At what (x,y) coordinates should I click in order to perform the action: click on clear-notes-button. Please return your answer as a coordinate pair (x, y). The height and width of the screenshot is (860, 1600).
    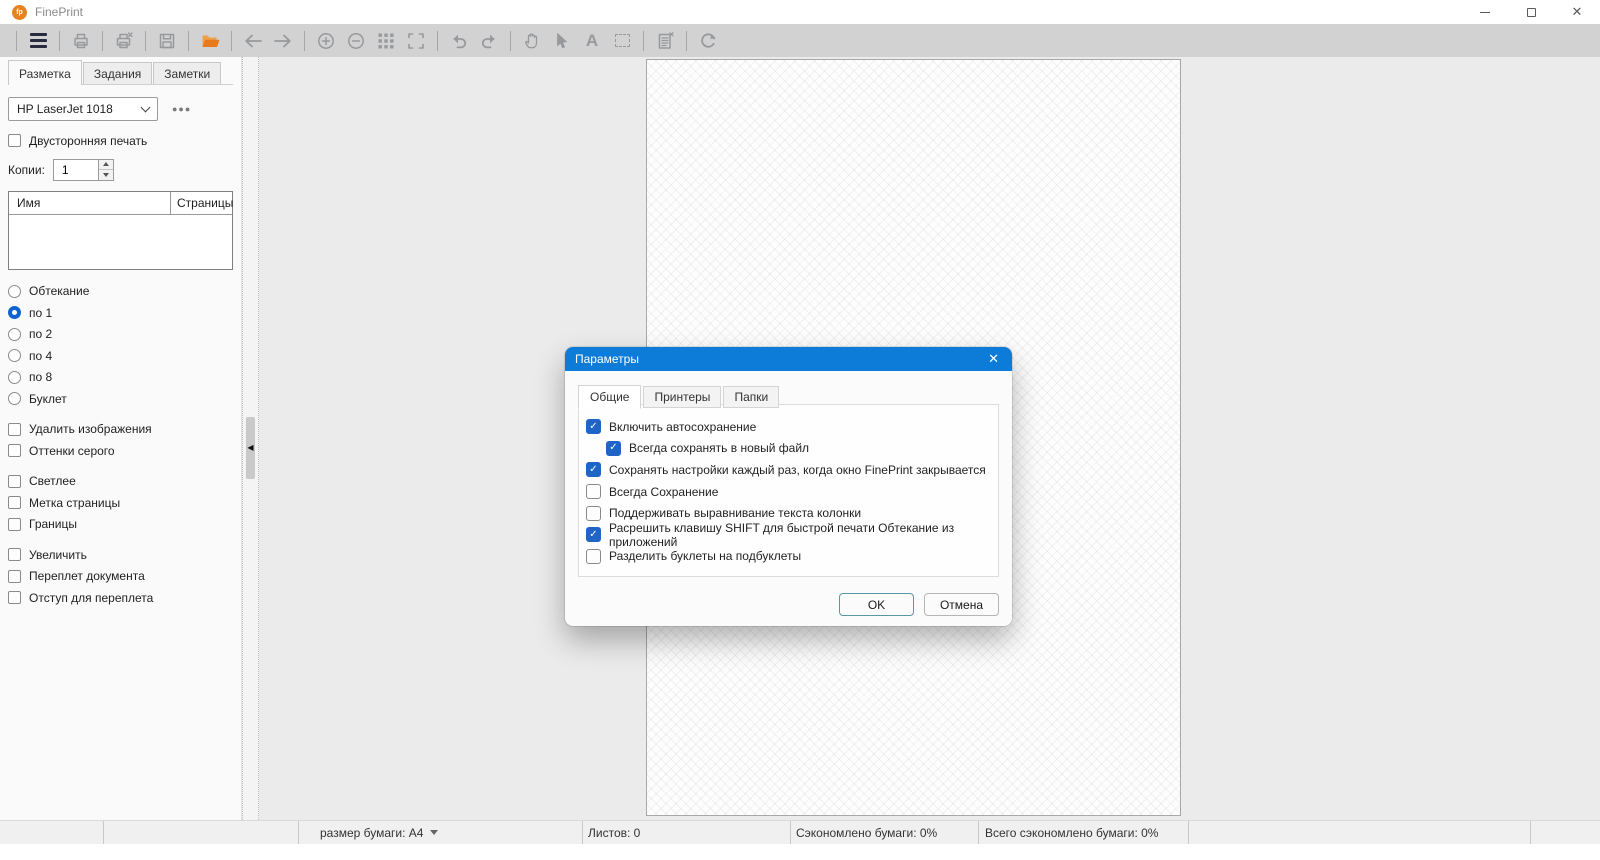
    Looking at the image, I should click on (665, 41).